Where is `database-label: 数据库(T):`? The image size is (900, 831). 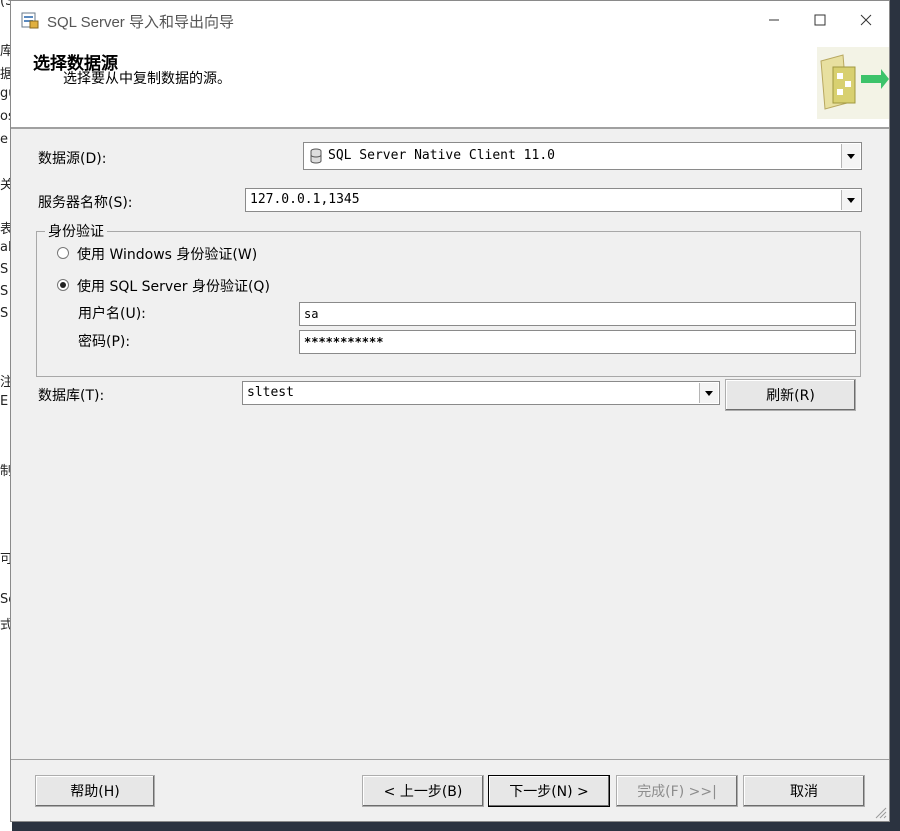 database-label: 数据库(T): is located at coordinates (71, 396).